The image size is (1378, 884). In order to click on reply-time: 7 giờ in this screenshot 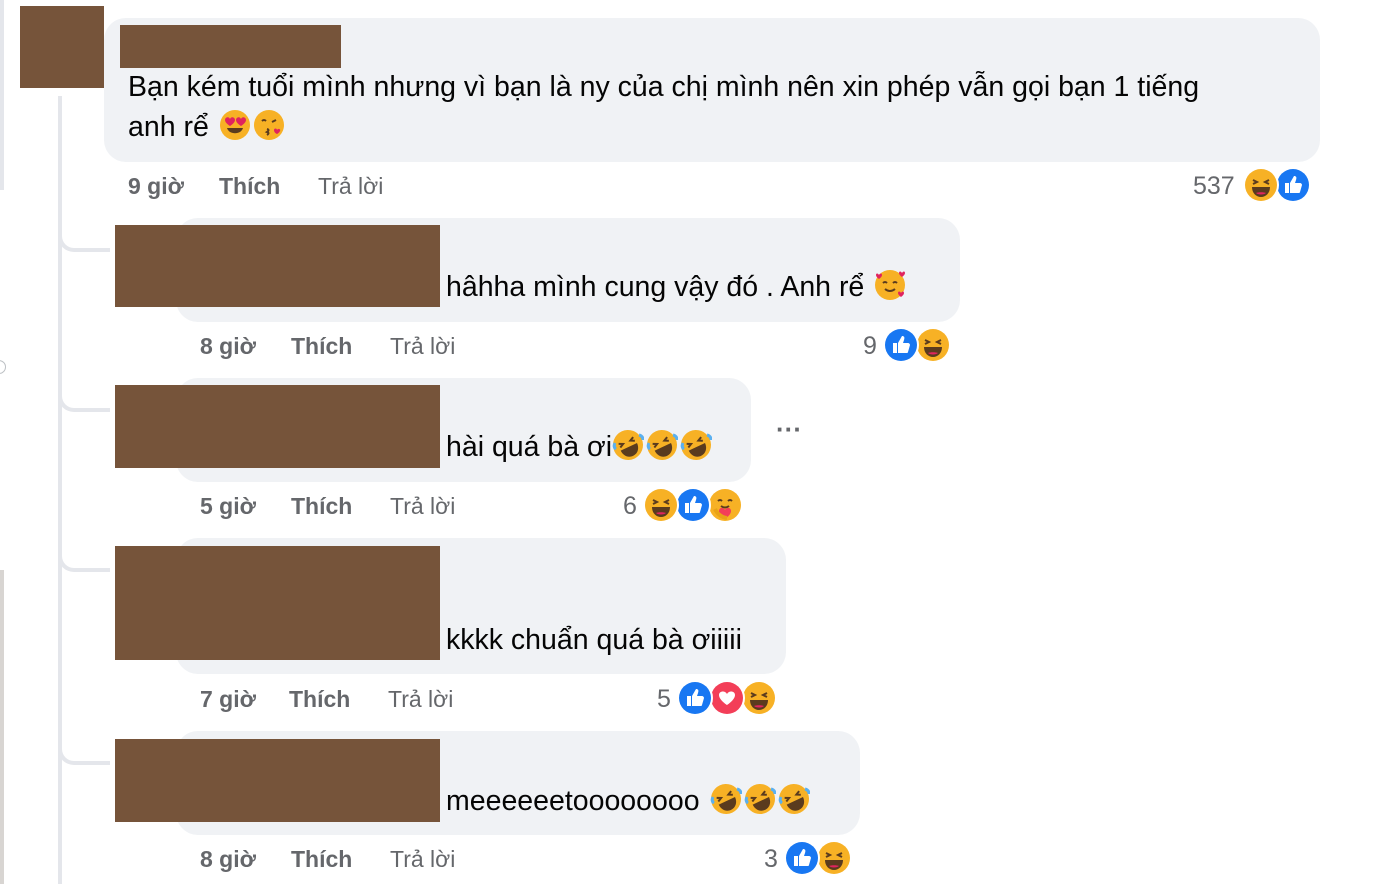, I will do `click(228, 699)`.